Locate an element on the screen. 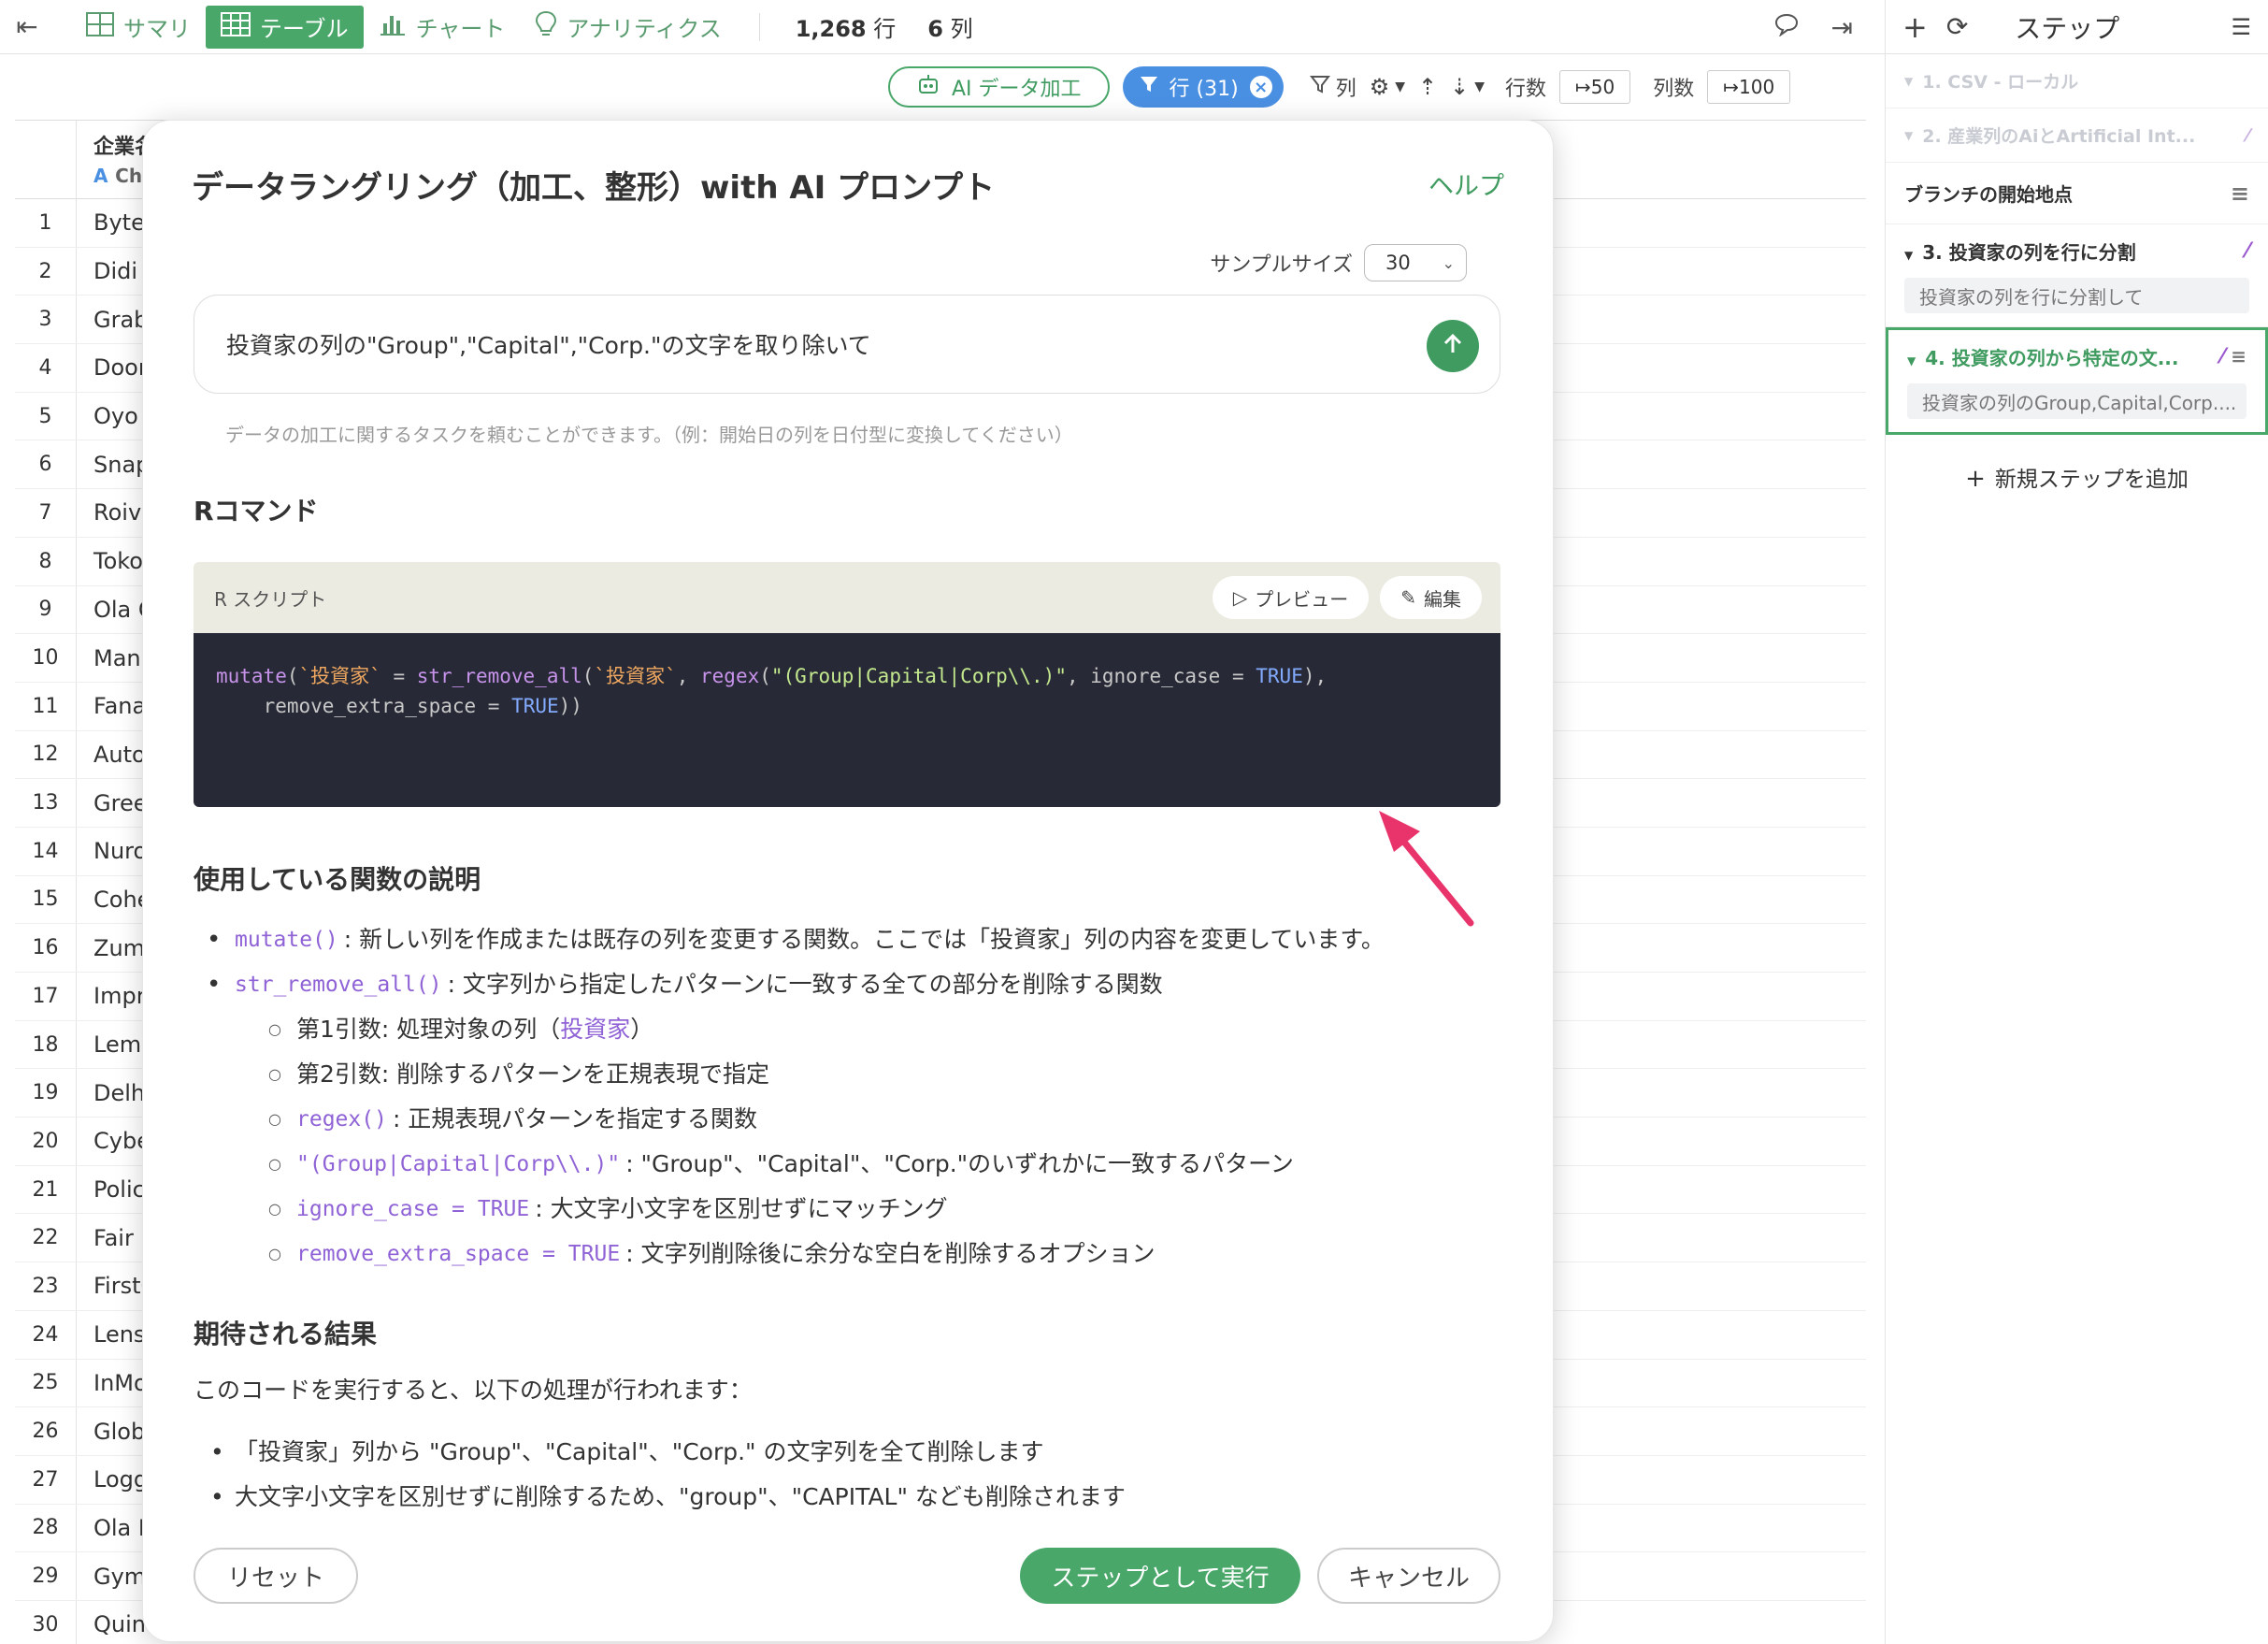 This screenshot has height=1644, width=2268. preview-button: ▷ プレビュー is located at coordinates (1291, 597).